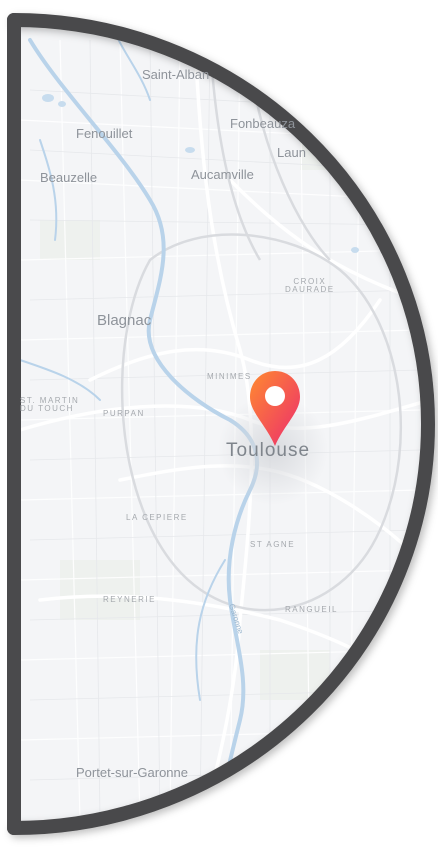 The width and height of the screenshot is (438, 847). I want to click on label-st-martin: ST. MARTIN DU TOUCH, so click(50, 404).